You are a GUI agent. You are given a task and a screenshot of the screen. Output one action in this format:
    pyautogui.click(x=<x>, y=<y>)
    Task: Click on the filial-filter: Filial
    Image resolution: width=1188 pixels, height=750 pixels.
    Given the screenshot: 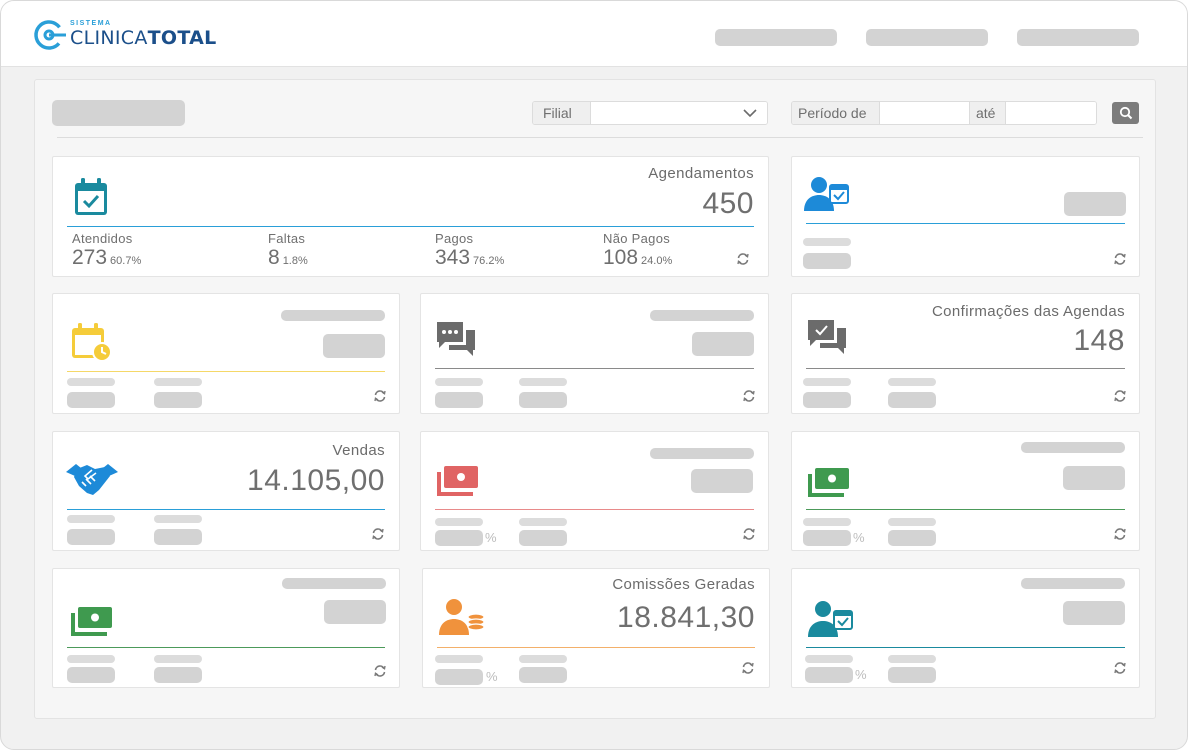 What is the action you would take?
    pyautogui.click(x=650, y=113)
    